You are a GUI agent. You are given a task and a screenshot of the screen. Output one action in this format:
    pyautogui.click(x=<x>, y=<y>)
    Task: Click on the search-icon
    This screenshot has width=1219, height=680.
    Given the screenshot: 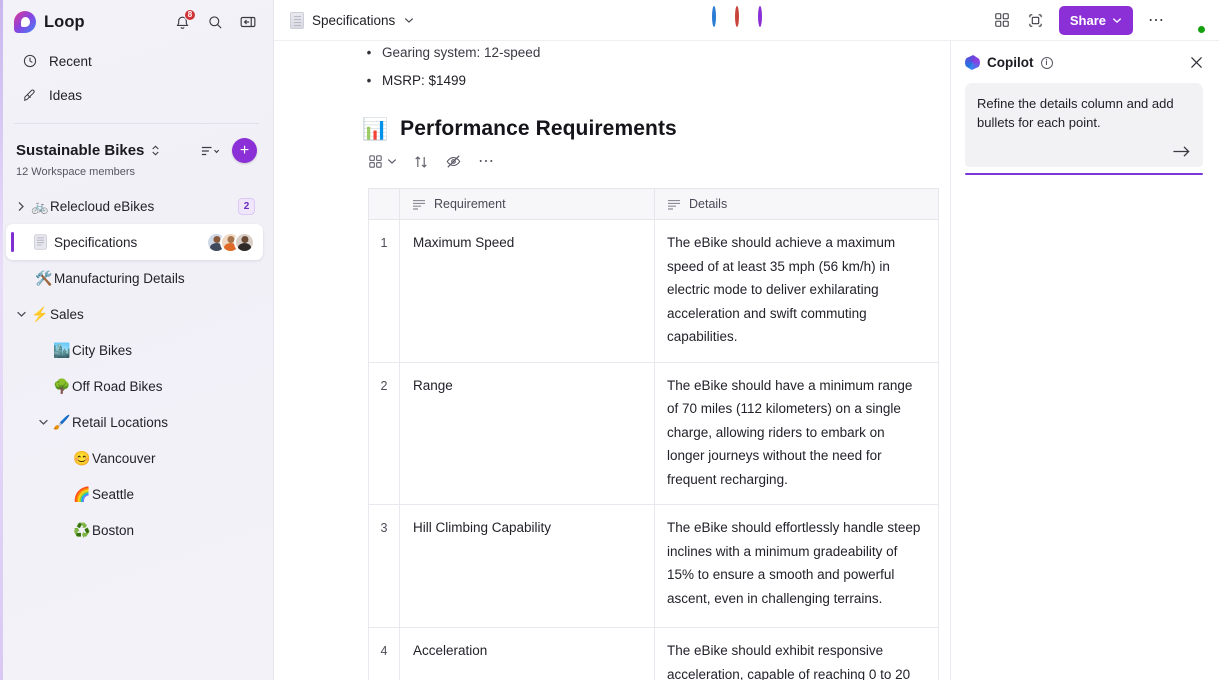 What is the action you would take?
    pyautogui.click(x=215, y=22)
    